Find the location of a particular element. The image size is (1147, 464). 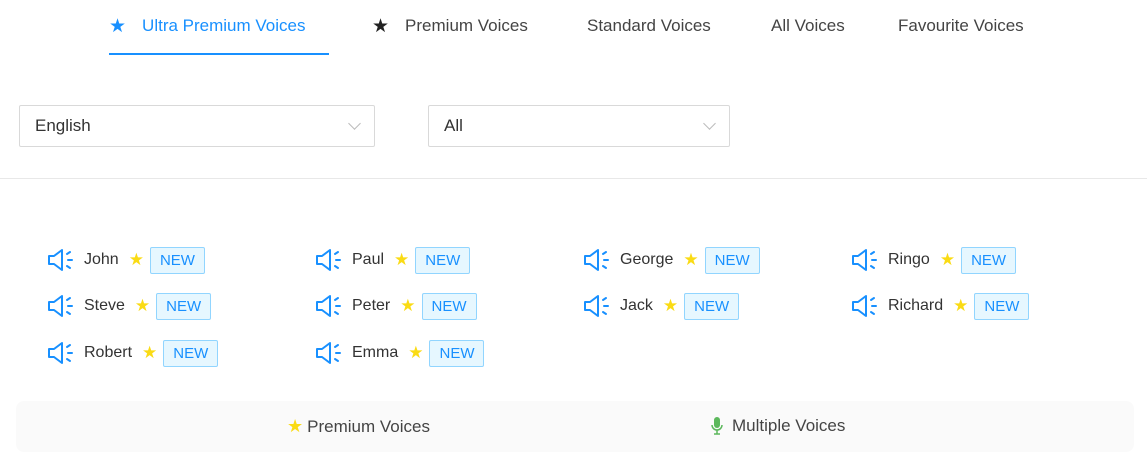

voice-name: Jack is located at coordinates (636, 305).